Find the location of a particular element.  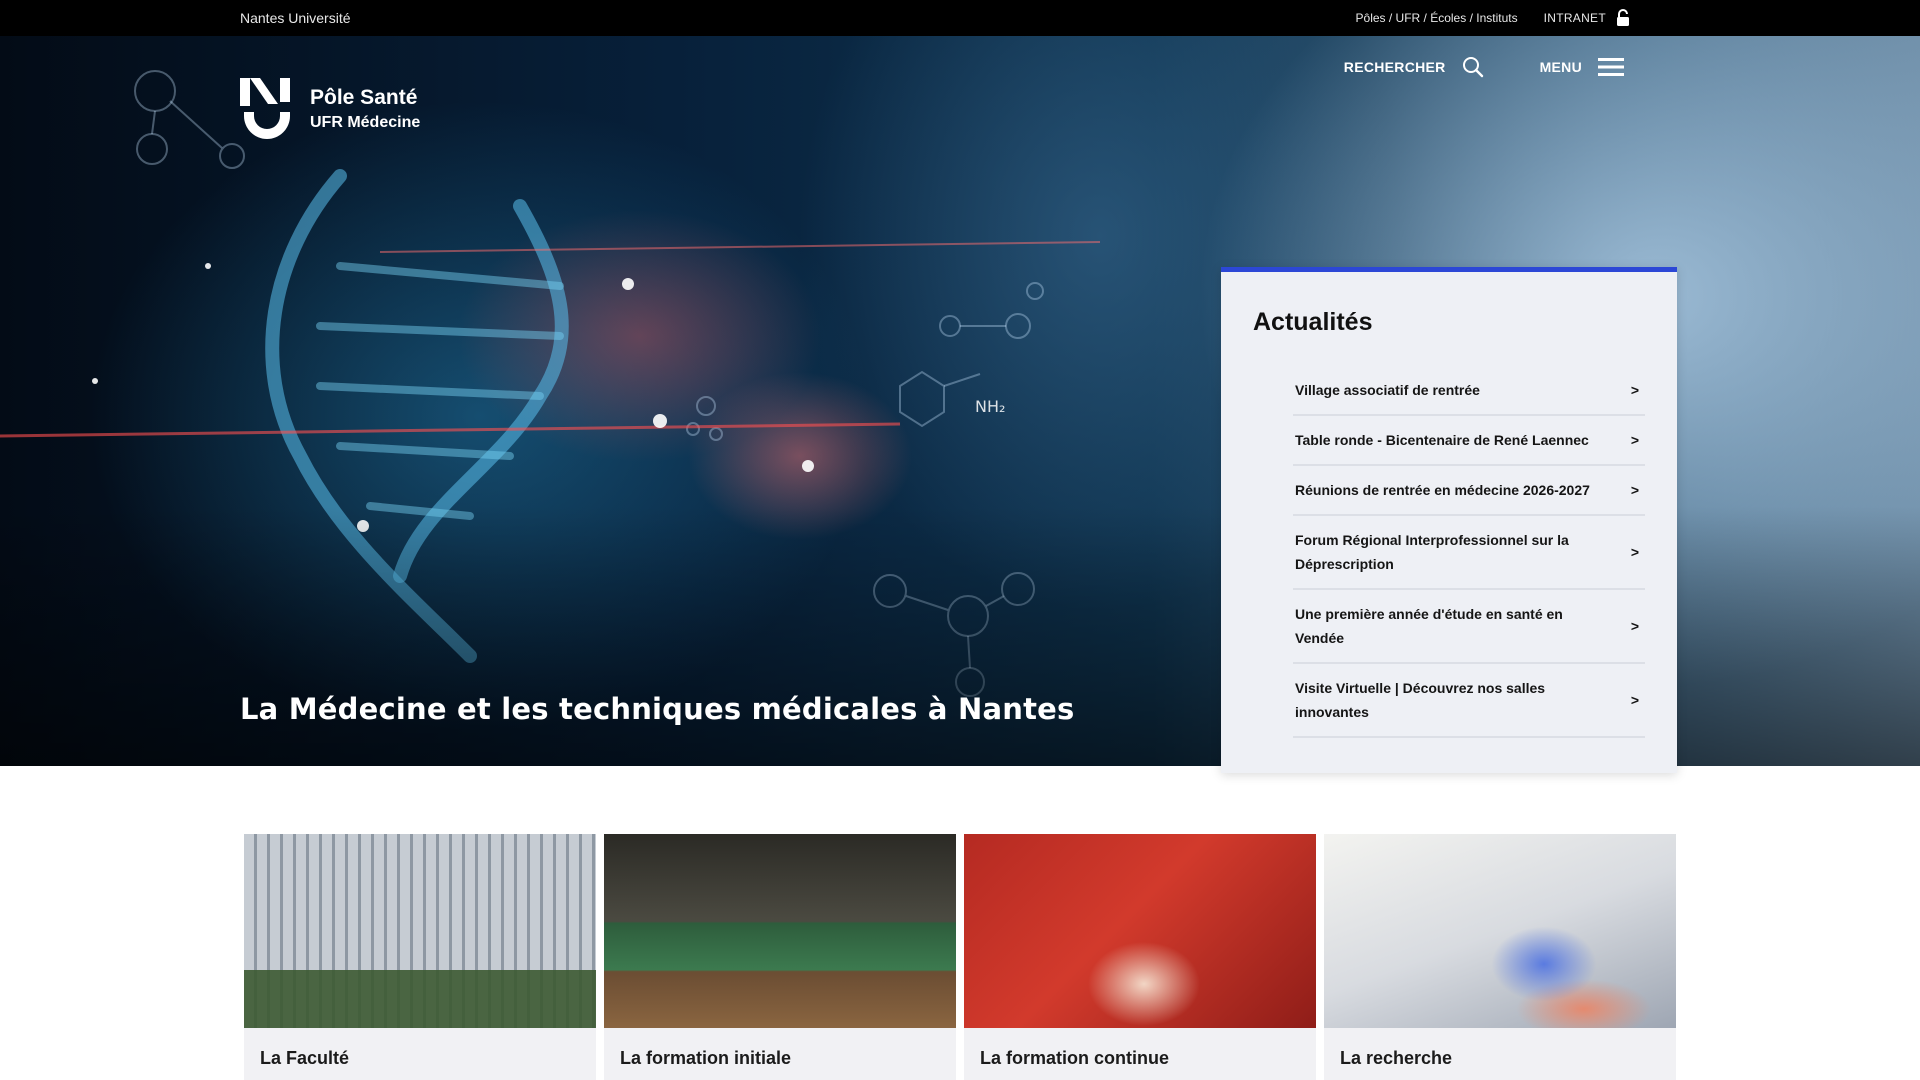

search-label: RECHERCHER is located at coordinates (1394, 67).